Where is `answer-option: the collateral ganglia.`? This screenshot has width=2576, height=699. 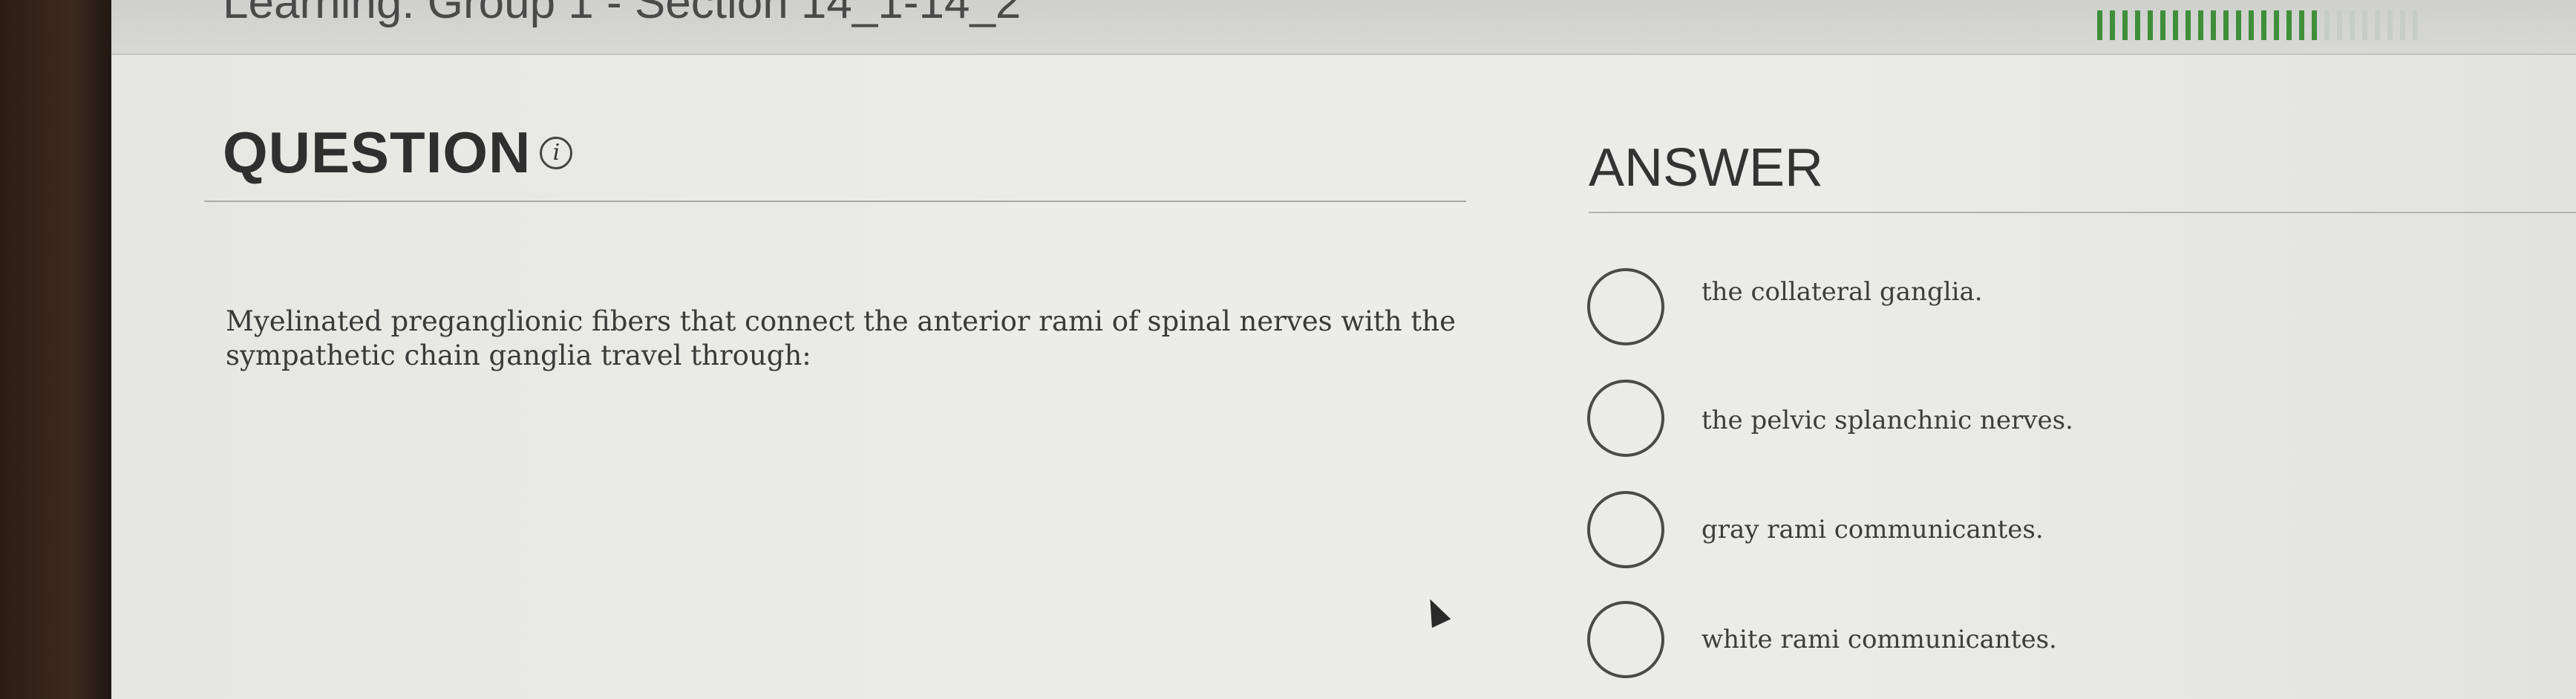
answer-option: the collateral ganglia. is located at coordinates (1785, 307).